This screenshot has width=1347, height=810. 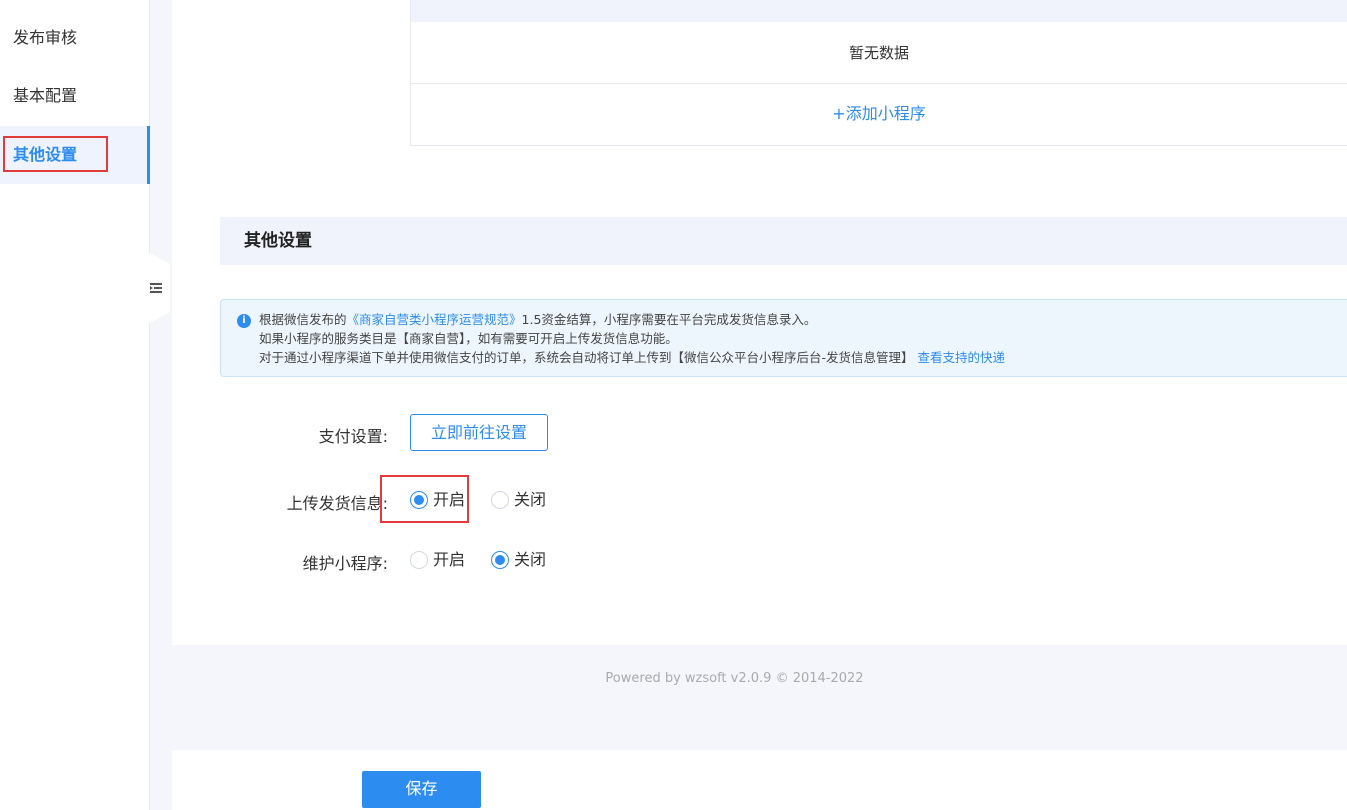 I want to click on info-icon: i, so click(x=244, y=321).